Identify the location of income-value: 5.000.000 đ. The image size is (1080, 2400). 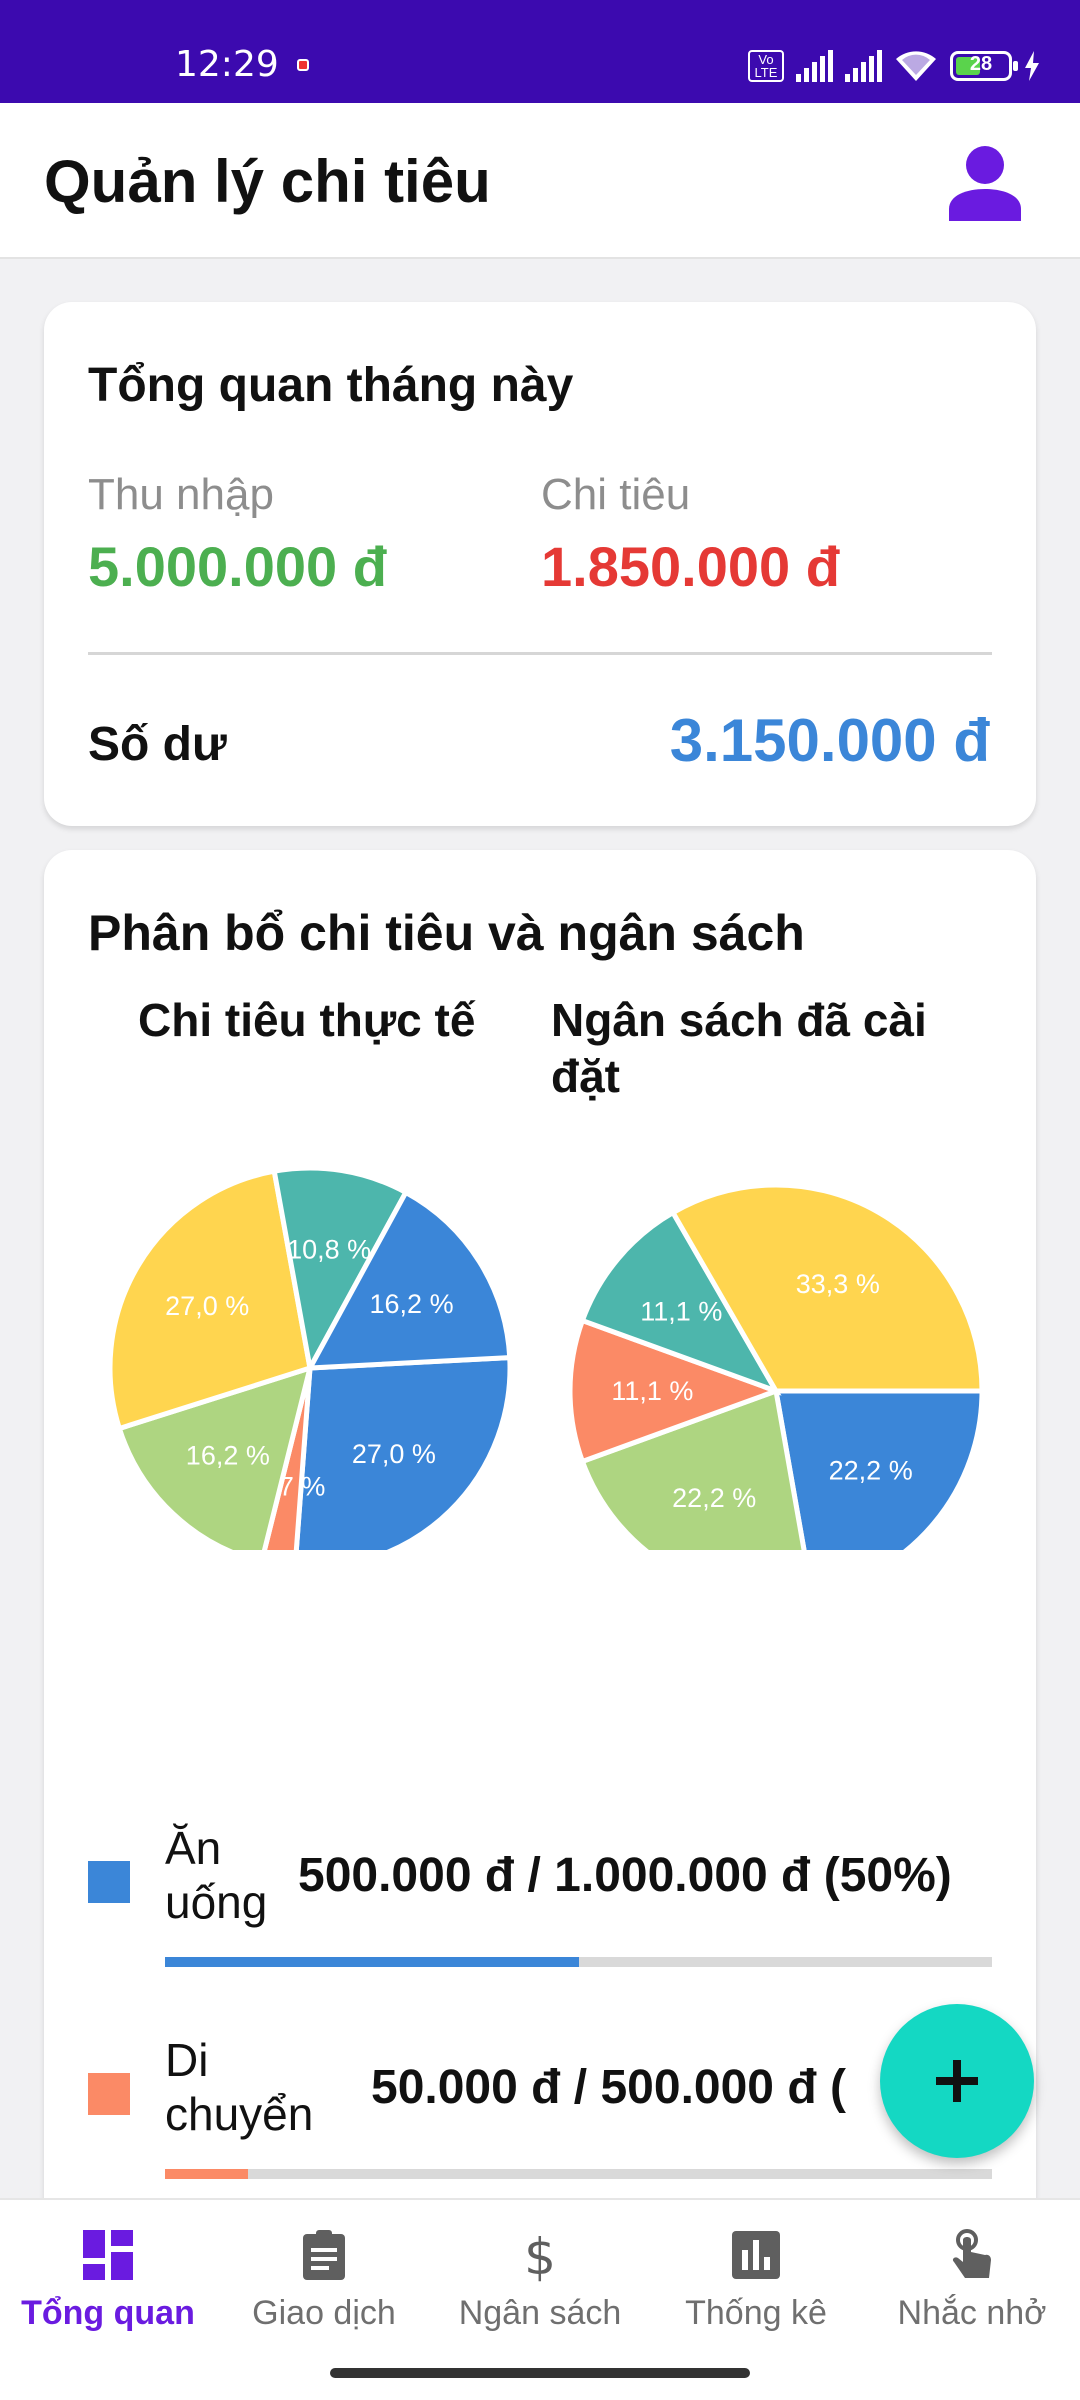
(237, 566).